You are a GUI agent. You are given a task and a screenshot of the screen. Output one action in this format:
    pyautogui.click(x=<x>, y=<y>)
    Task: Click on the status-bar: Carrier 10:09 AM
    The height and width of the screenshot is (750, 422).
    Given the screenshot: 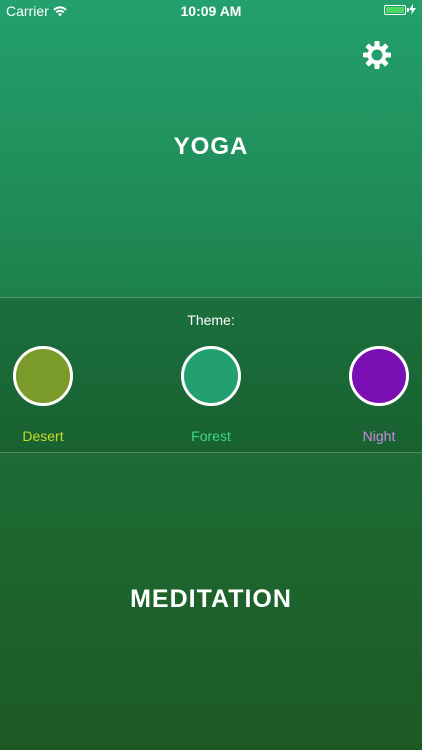 What is the action you would take?
    pyautogui.click(x=211, y=11)
    